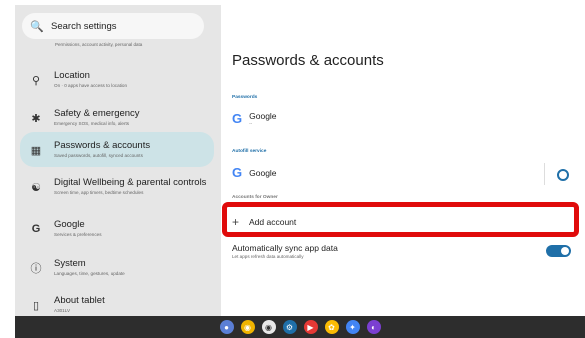 The height and width of the screenshot is (338, 585). What do you see at coordinates (289, 327) in the screenshot?
I see `settings-icon: ⚙` at bounding box center [289, 327].